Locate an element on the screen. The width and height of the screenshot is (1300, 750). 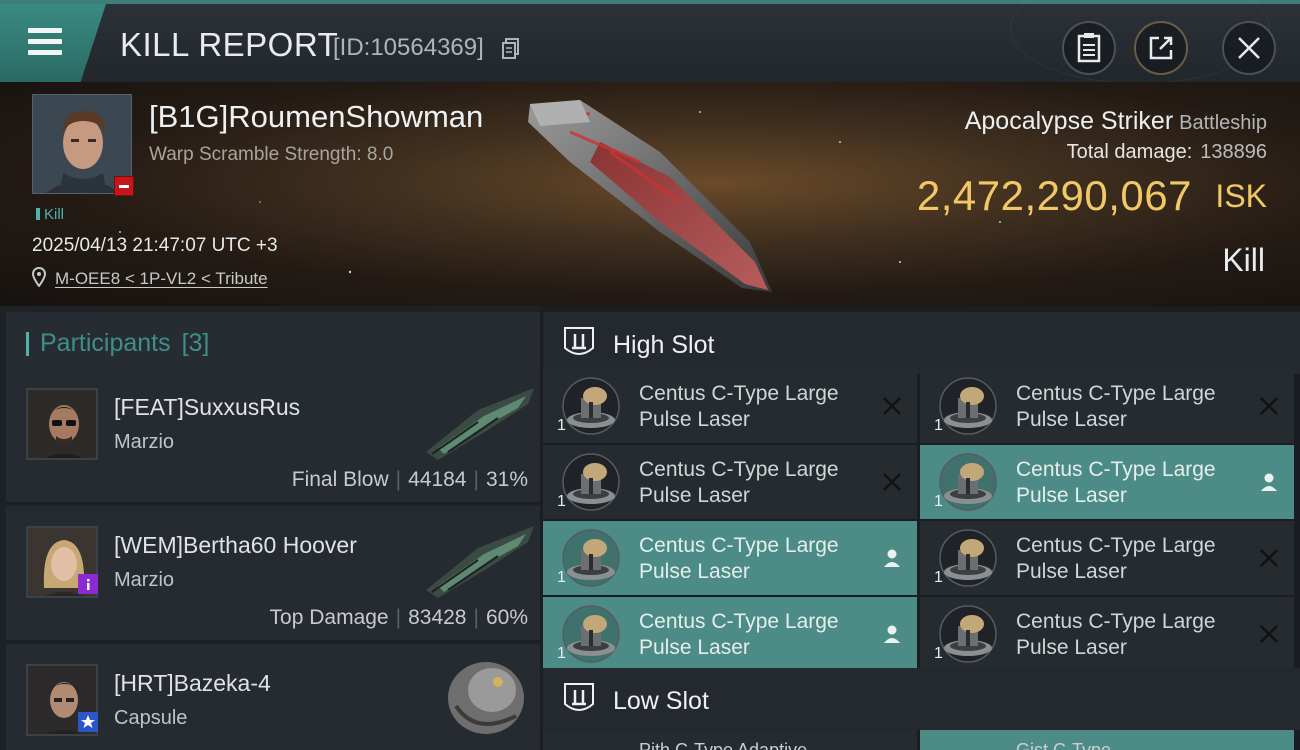
participant-percent: 60% is located at coordinates (506, 617).